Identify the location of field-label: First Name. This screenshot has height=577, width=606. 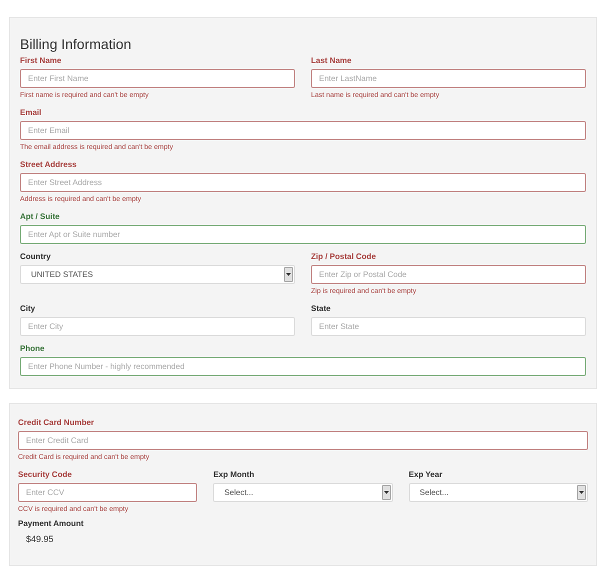
(41, 61).